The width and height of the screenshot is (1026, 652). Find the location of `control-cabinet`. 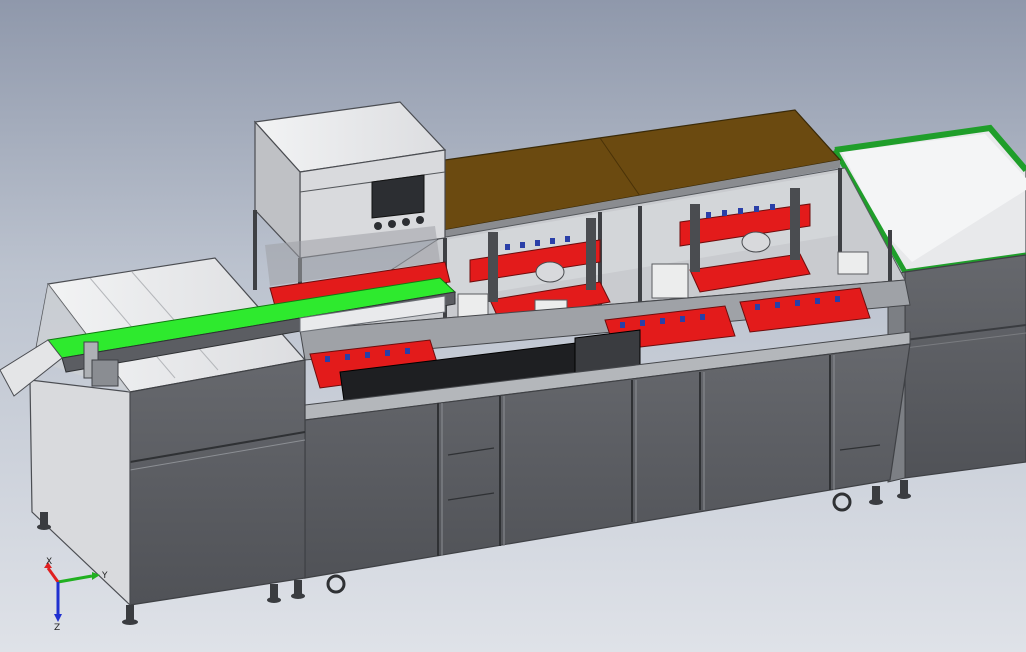

control-cabinet is located at coordinates (352, 204).